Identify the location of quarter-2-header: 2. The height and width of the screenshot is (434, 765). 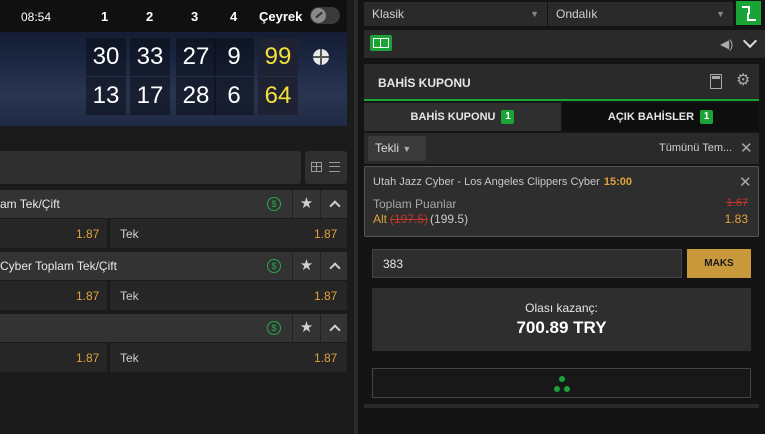
(150, 16).